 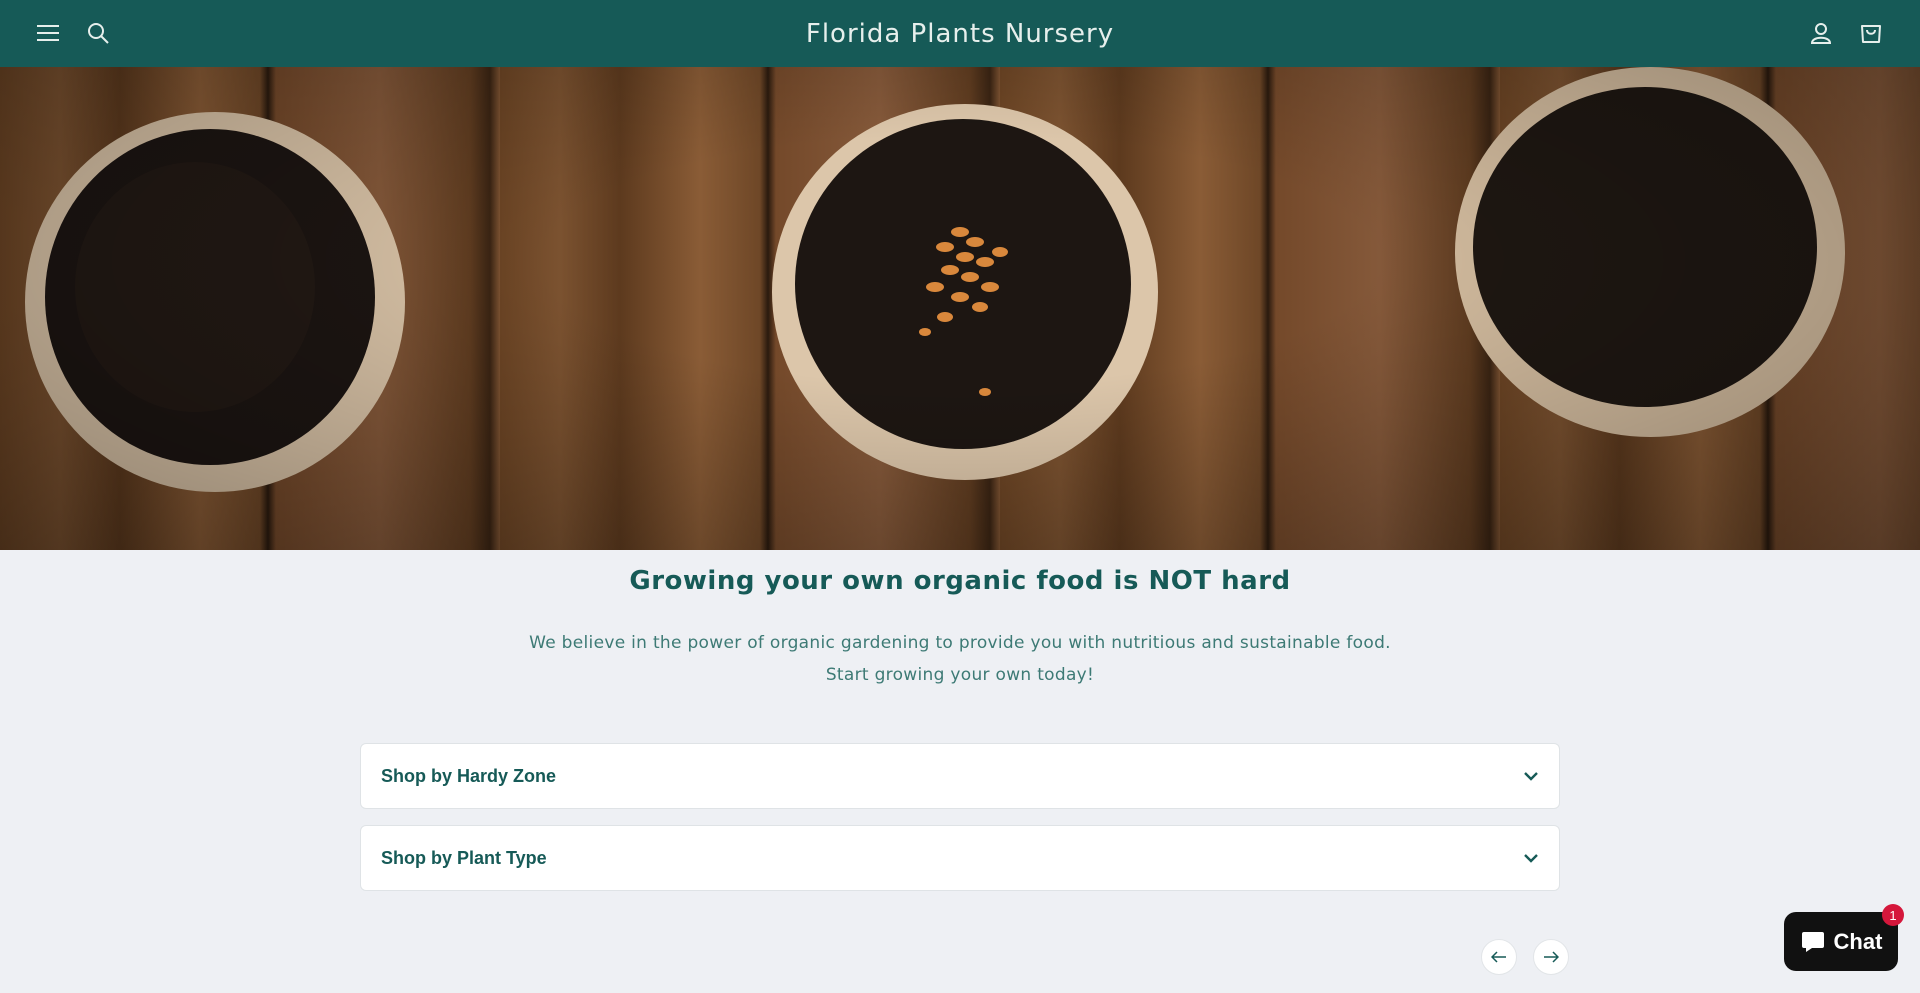 I want to click on cart-icon, so click(x=1871, y=34).